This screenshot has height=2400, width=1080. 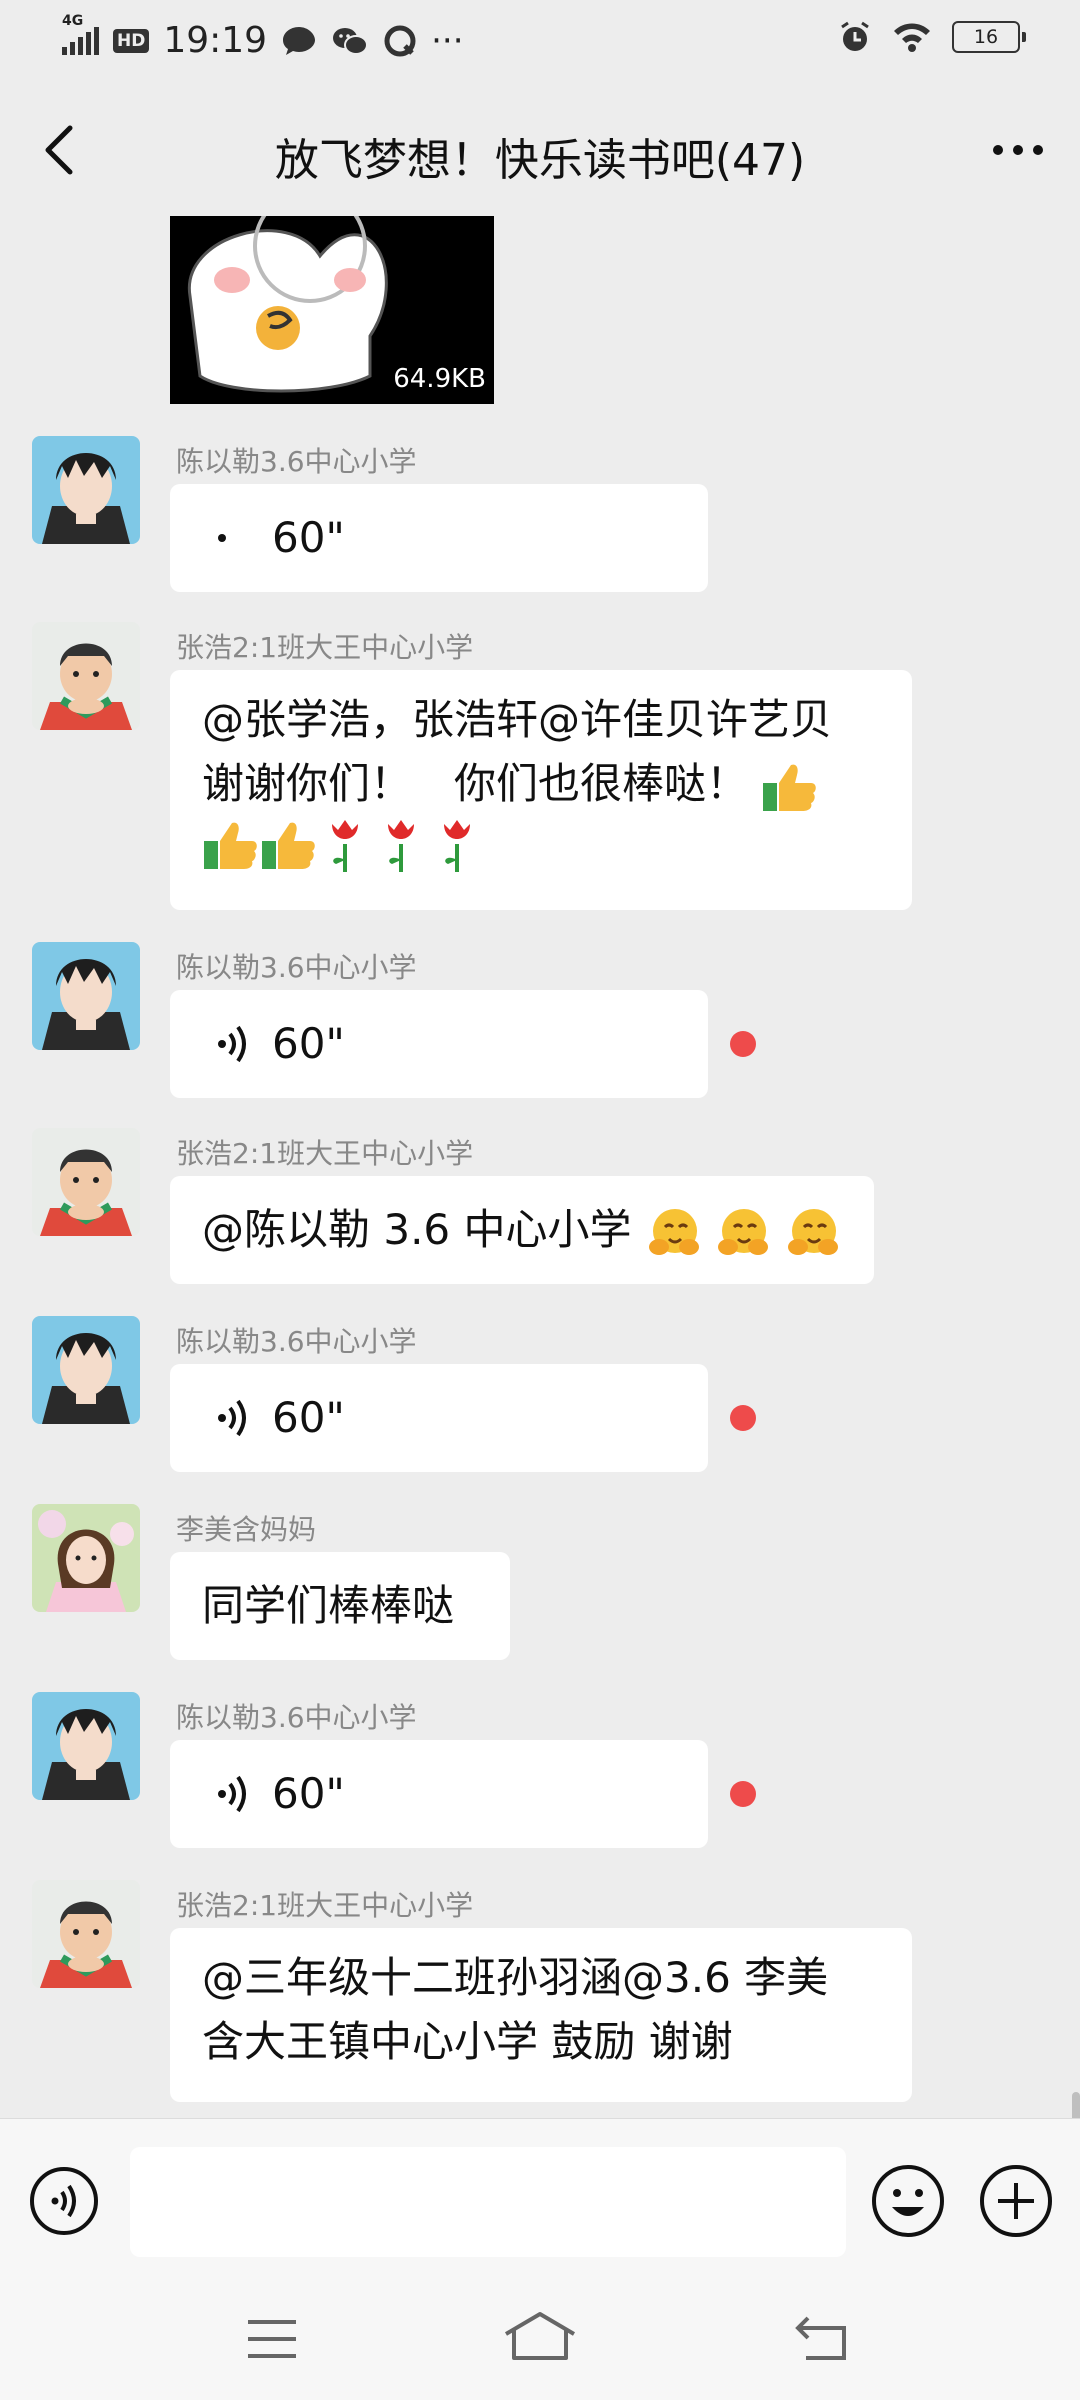 What do you see at coordinates (73, 20) in the screenshot?
I see `network-type: 4G` at bounding box center [73, 20].